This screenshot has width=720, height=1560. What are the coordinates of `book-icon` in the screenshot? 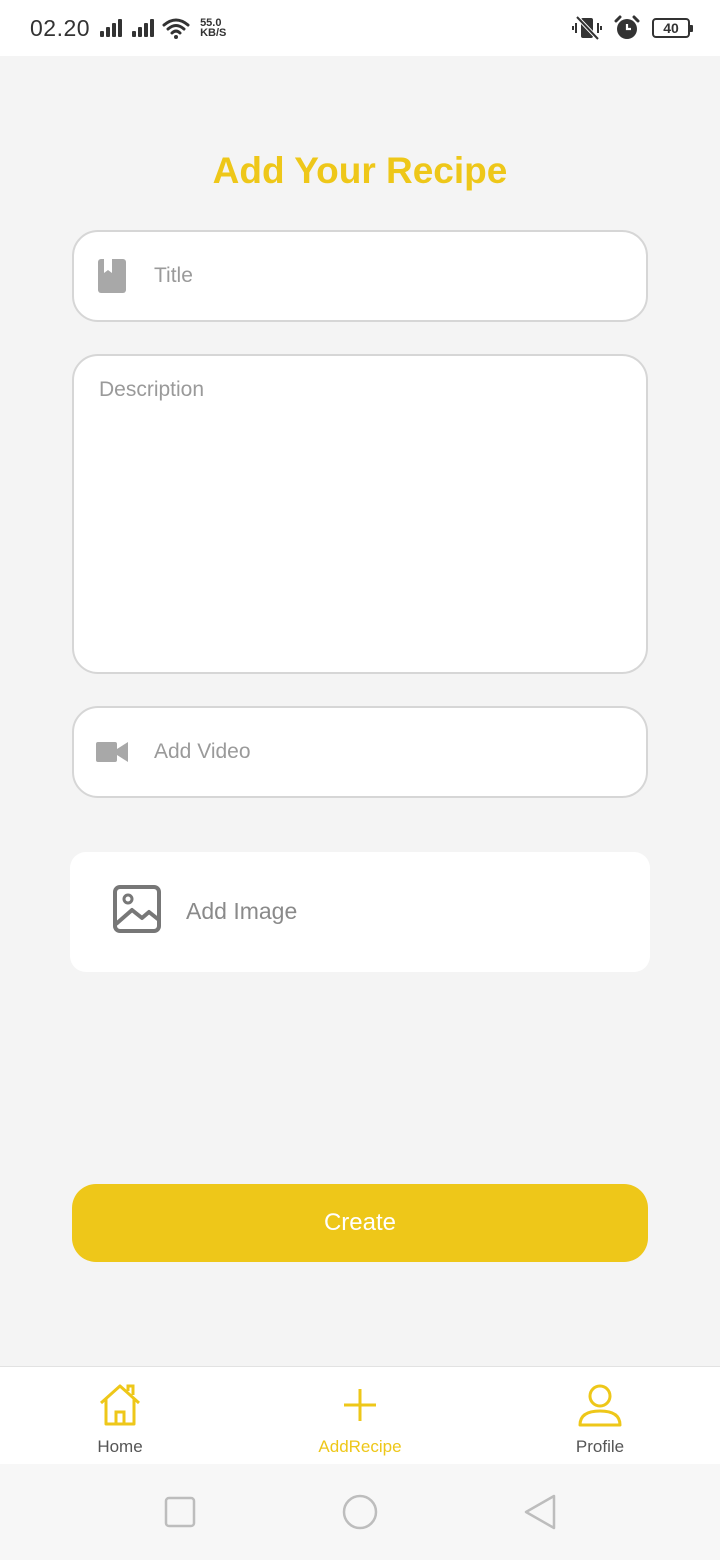 It's located at (112, 276).